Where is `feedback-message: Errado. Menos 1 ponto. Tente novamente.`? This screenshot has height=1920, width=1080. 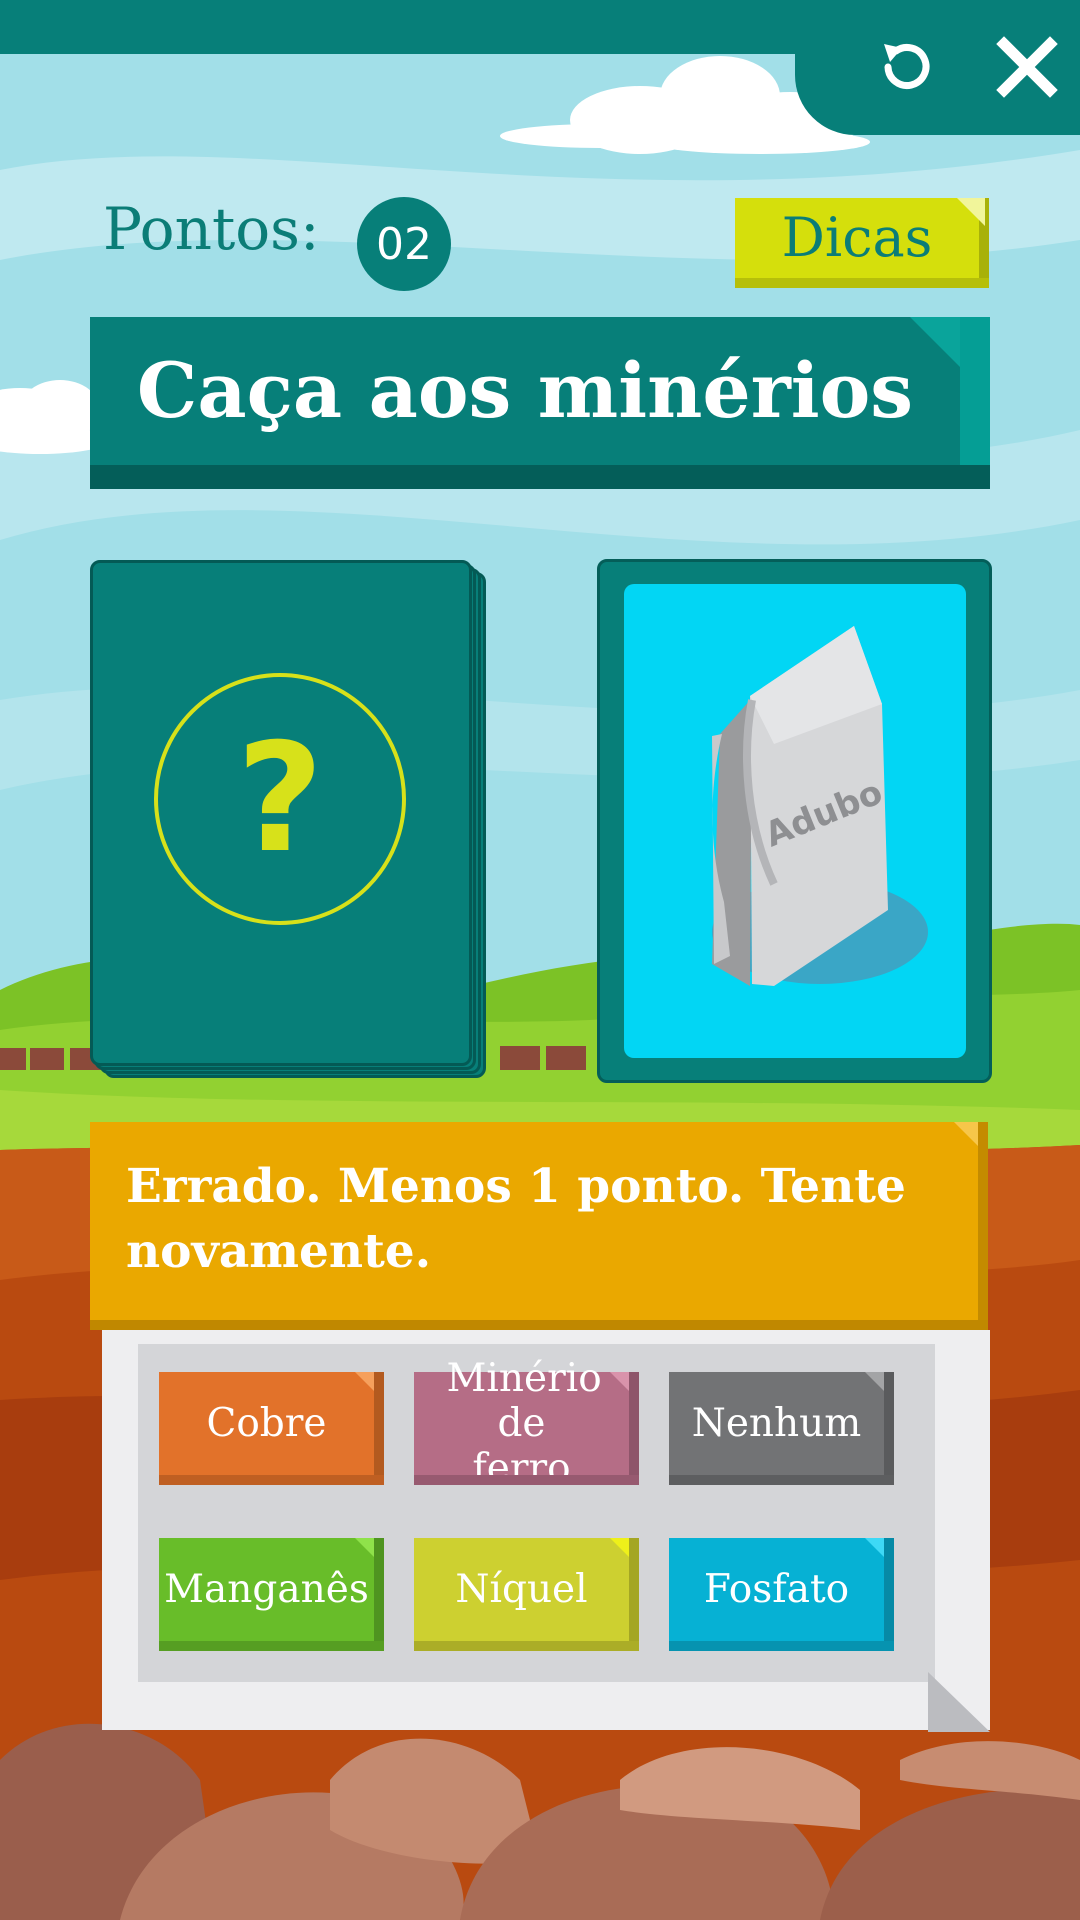 feedback-message: Errado. Menos 1 ponto. Tente novamente. is located at coordinates (516, 1219).